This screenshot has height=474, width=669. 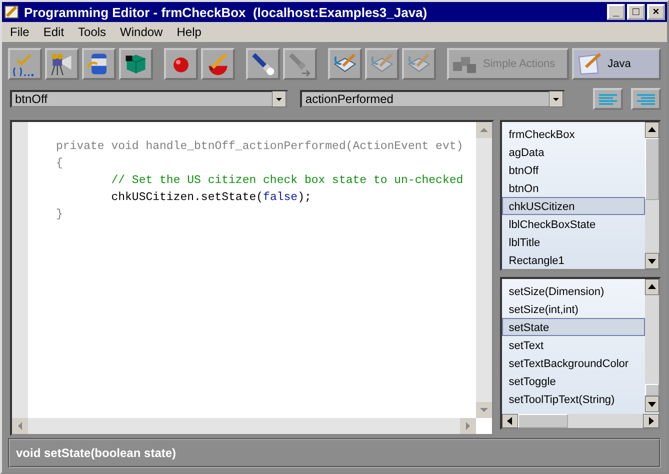 I want to click on list-item: setSize(int,int), so click(x=573, y=309).